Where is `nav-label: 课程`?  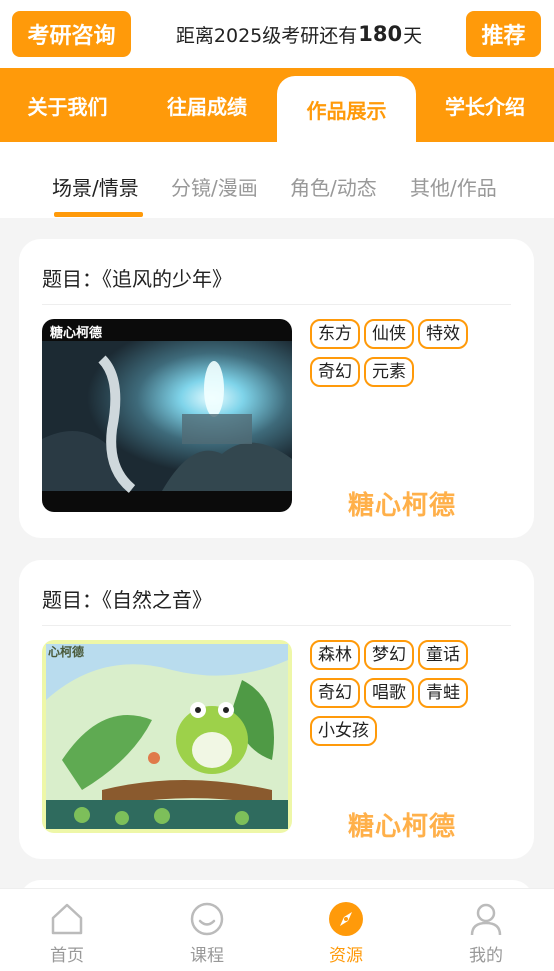
nav-label: 课程 is located at coordinates (207, 956).